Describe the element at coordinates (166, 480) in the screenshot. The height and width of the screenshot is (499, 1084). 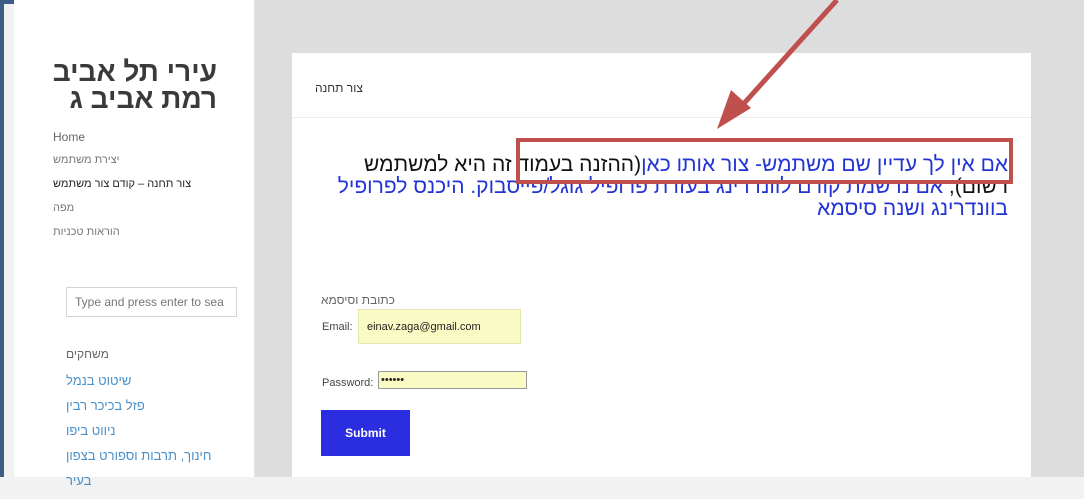
I see `game-link: בעיר` at that location.